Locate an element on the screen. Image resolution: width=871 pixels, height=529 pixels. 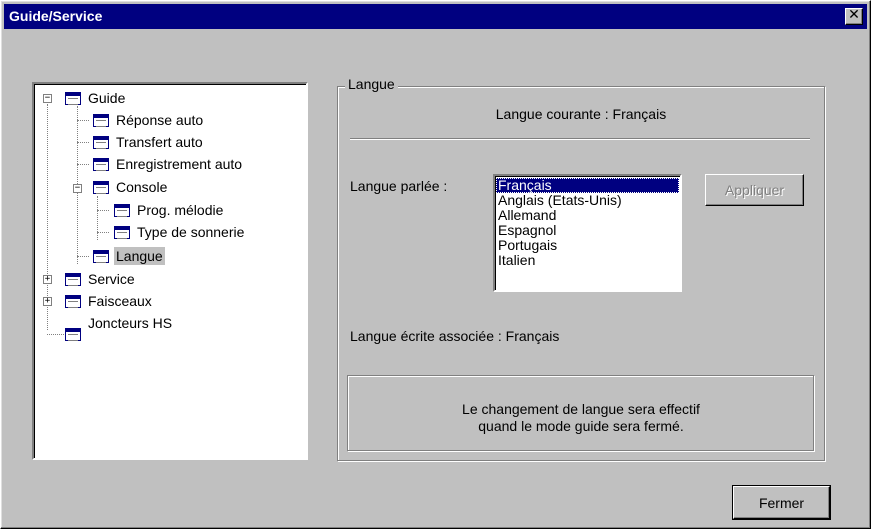
tree-item-reponse-auto: Réponse auto is located at coordinates (159, 120).